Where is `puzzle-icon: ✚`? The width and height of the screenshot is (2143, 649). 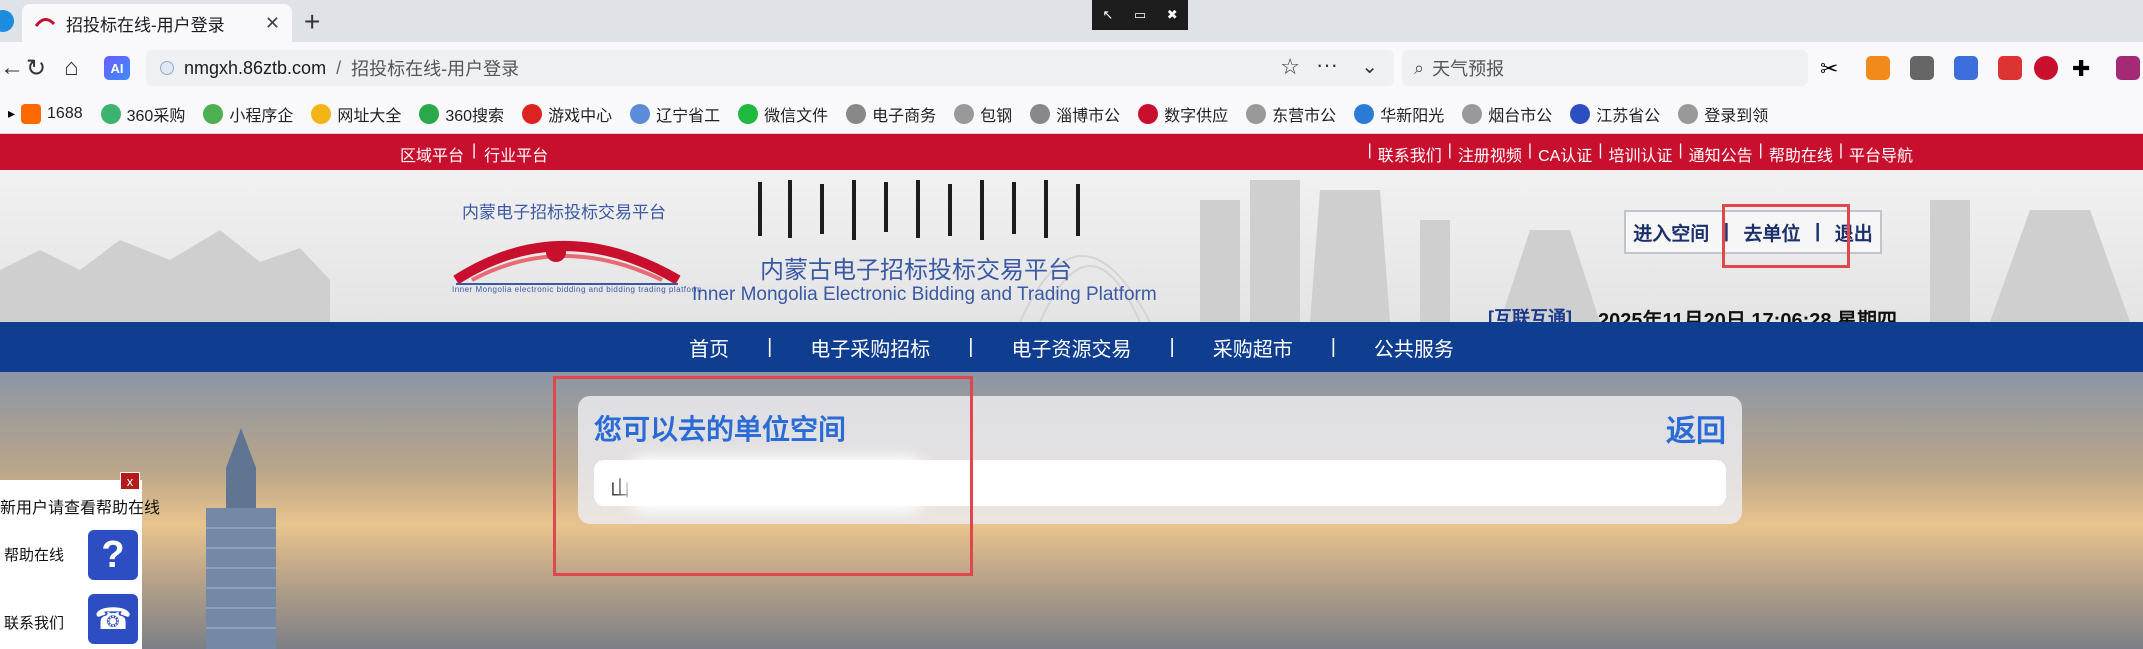
puzzle-icon: ✚ is located at coordinates (2084, 68).